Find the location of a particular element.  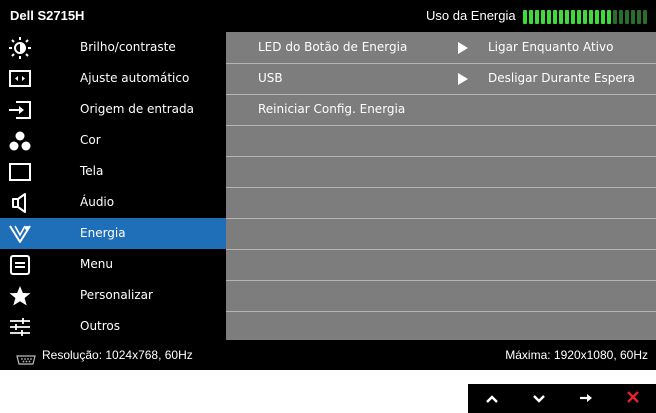

menu-item-label: Tela is located at coordinates (92, 171).